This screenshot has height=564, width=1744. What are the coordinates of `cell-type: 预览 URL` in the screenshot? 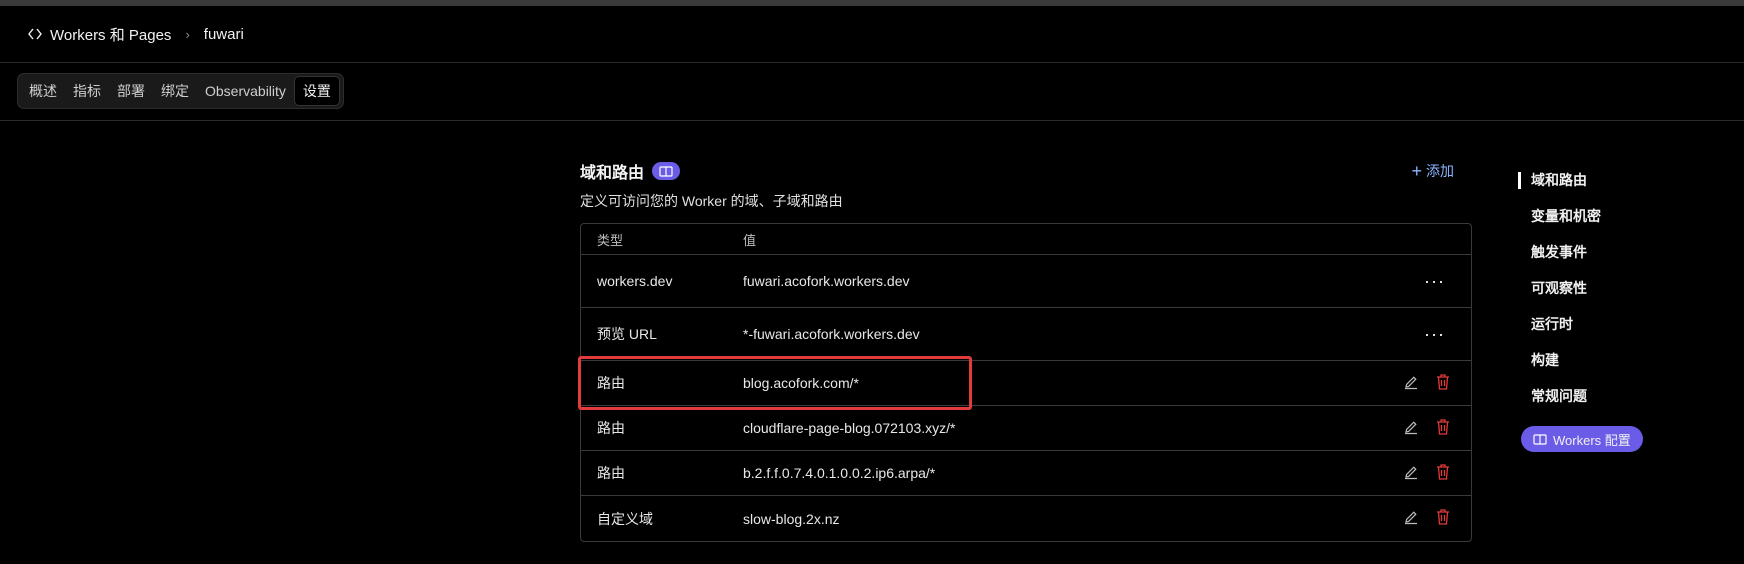 It's located at (627, 334).